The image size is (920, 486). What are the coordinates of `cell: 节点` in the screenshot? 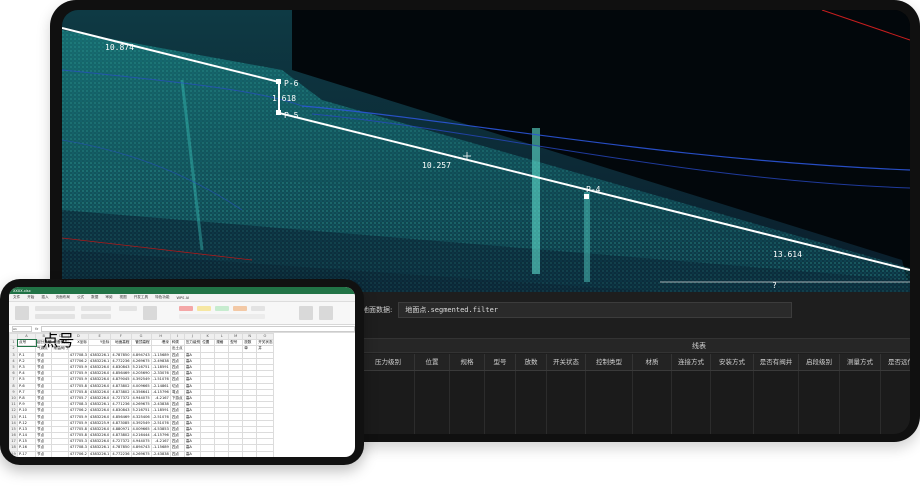 It's located at (43, 453).